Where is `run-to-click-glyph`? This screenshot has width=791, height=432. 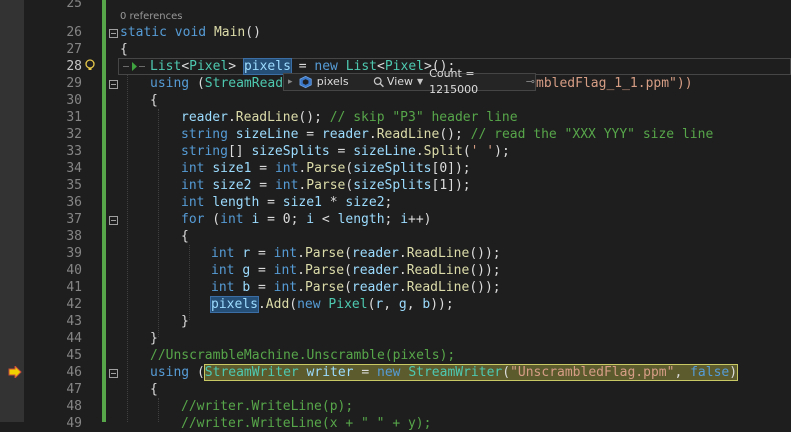
run-to-click-glyph is located at coordinates (133, 66).